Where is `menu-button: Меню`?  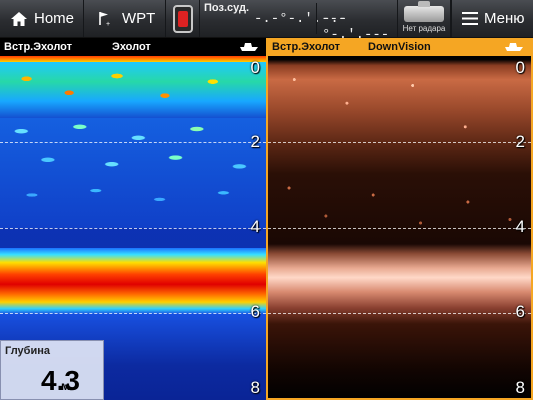
menu-button: Меню is located at coordinates (492, 18).